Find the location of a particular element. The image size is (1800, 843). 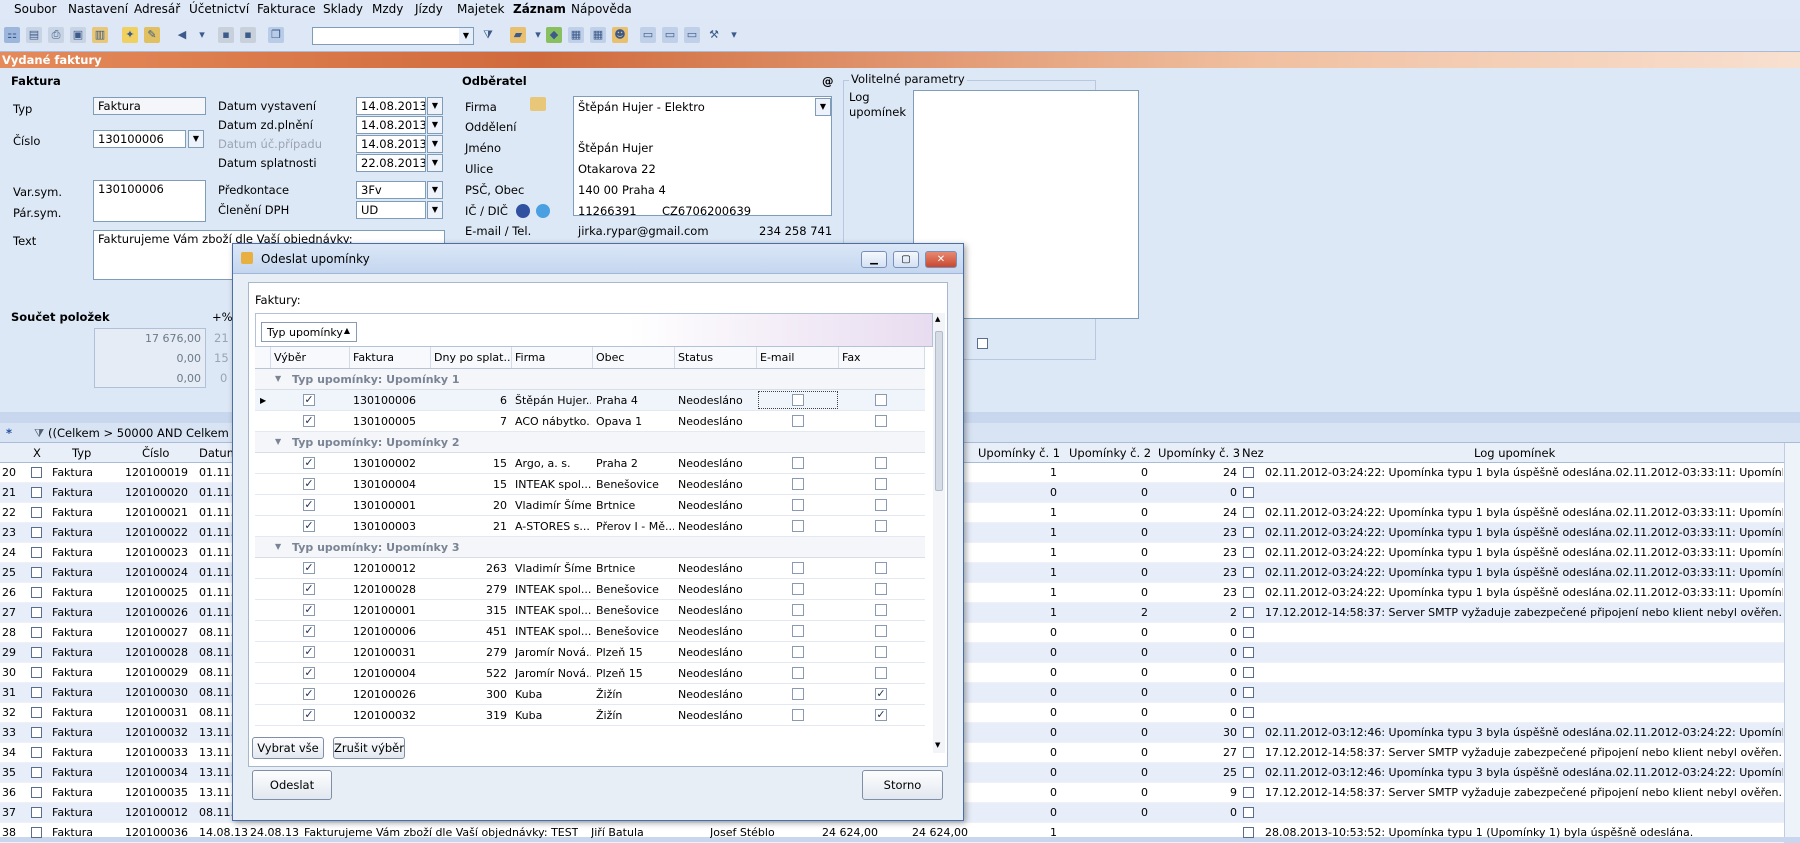

menu-ucetnictvi: Účetnictví is located at coordinates (219, 9).